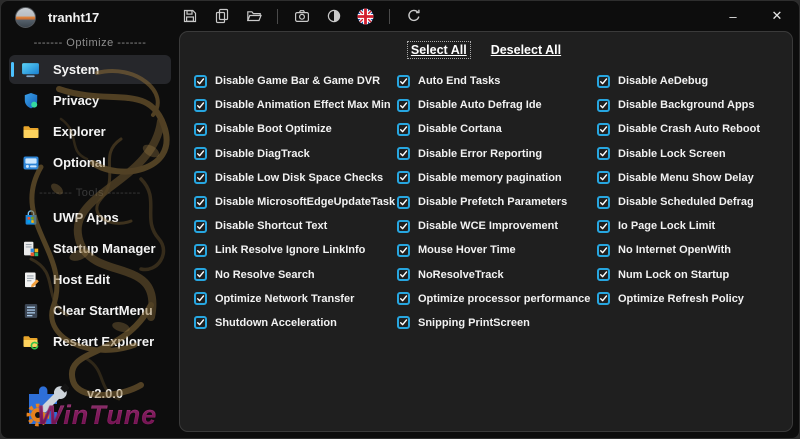 The height and width of the screenshot is (439, 800). What do you see at coordinates (90, 162) in the screenshot?
I see `sidebar-item-optional: Optional` at bounding box center [90, 162].